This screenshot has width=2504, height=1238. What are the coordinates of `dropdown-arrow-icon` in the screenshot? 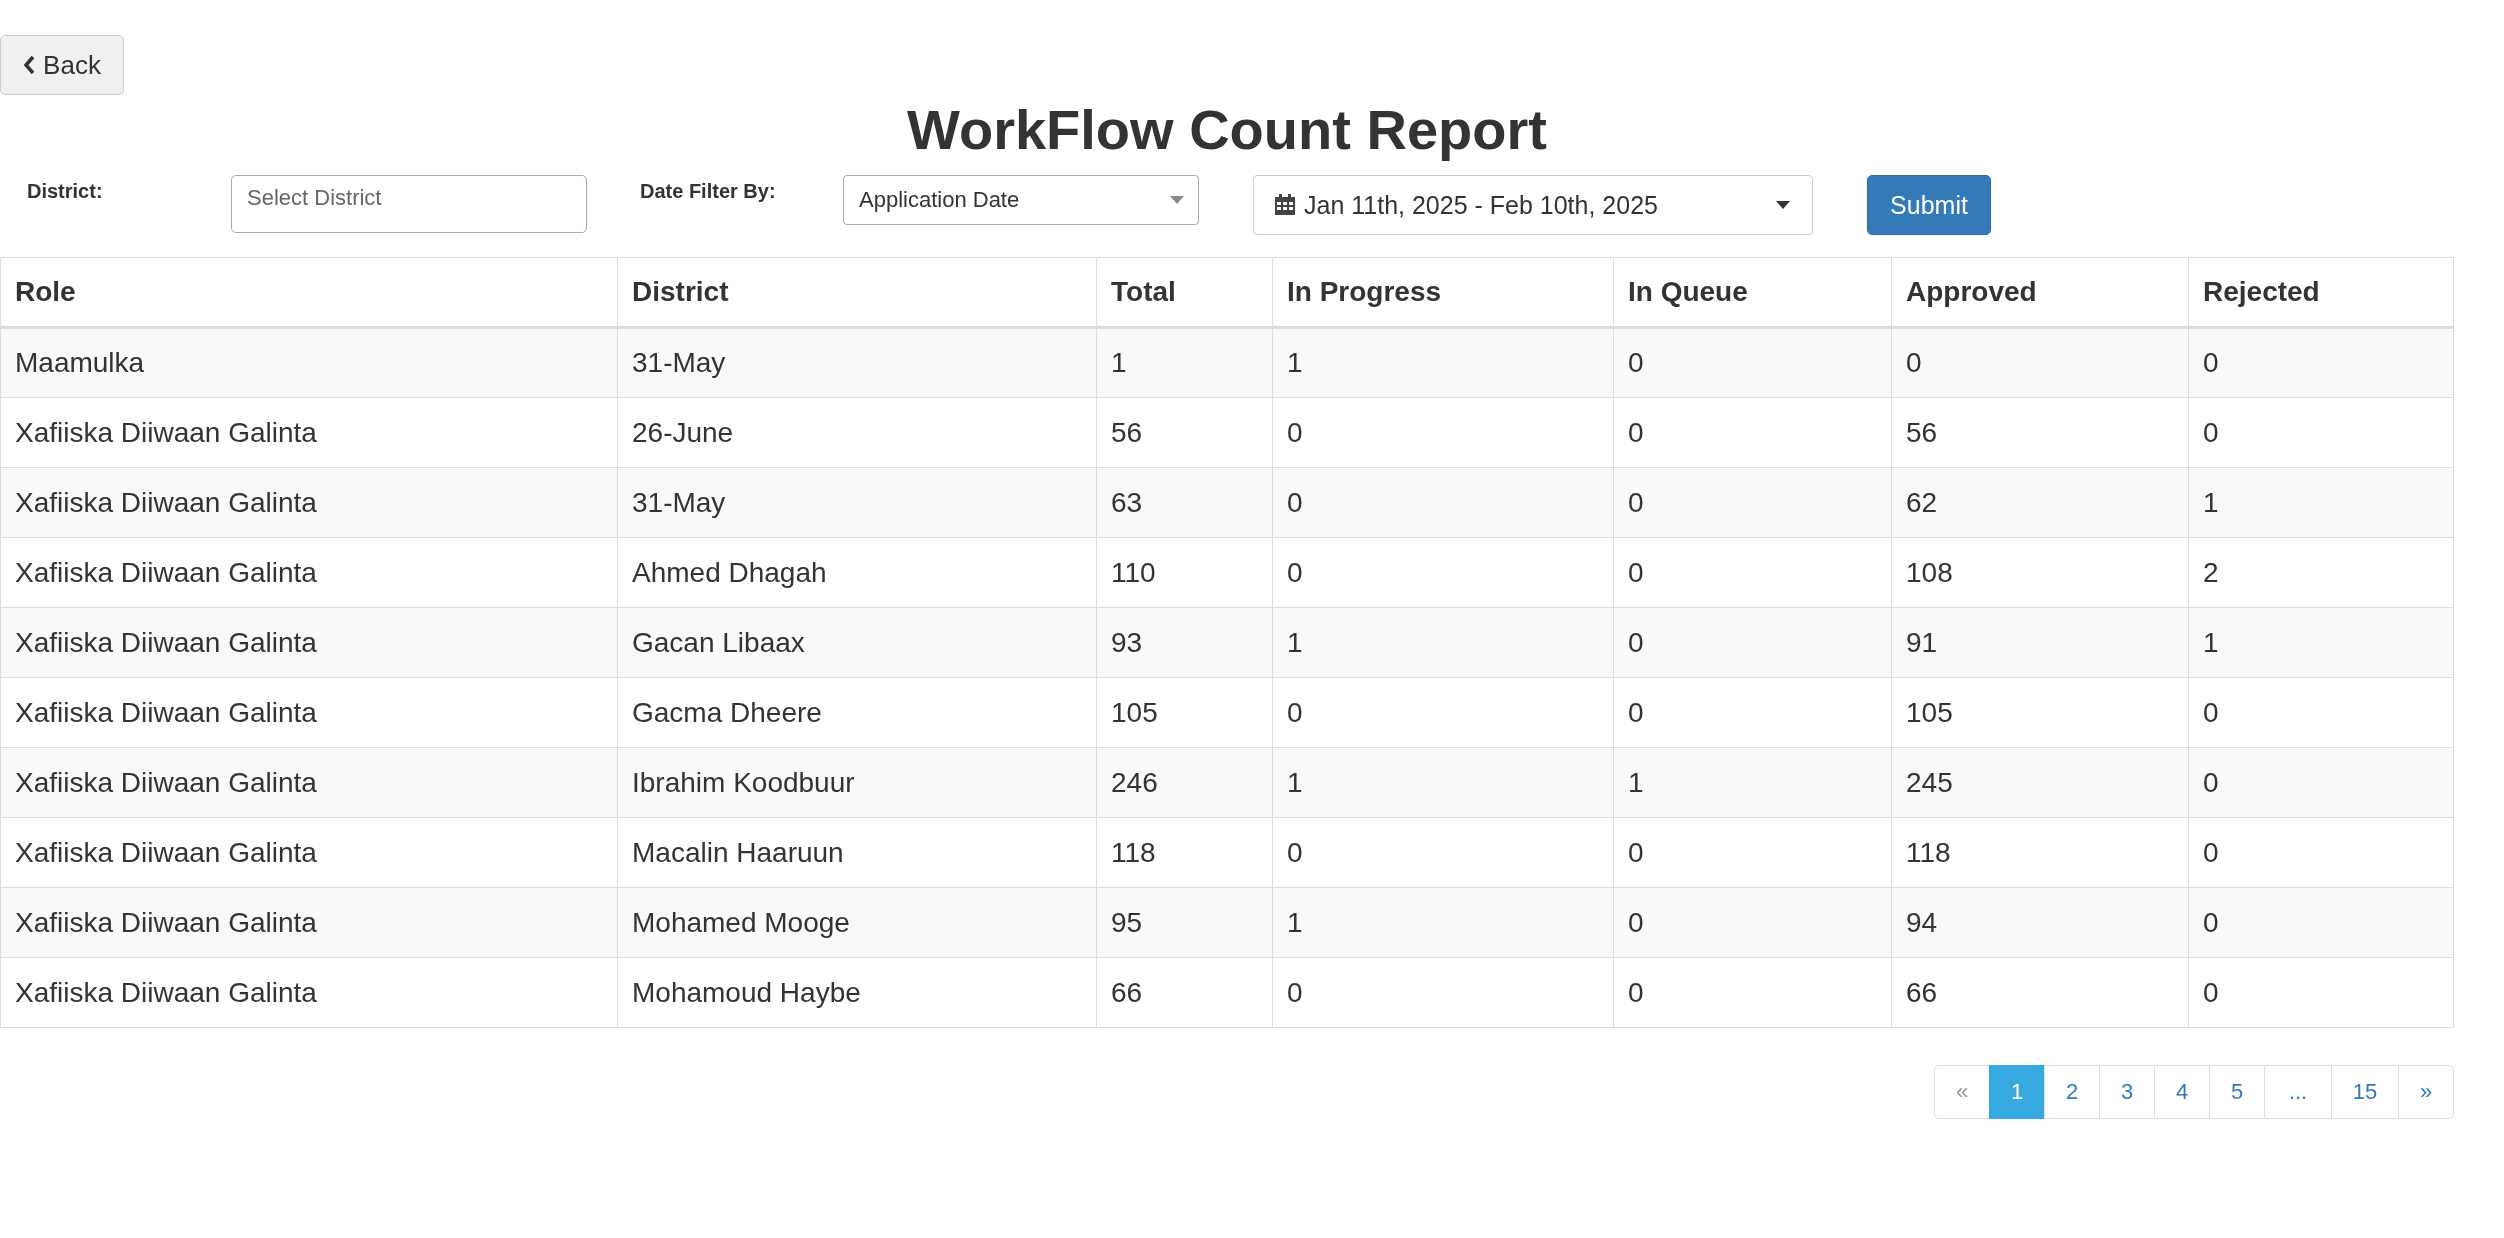 It's located at (1177, 200).